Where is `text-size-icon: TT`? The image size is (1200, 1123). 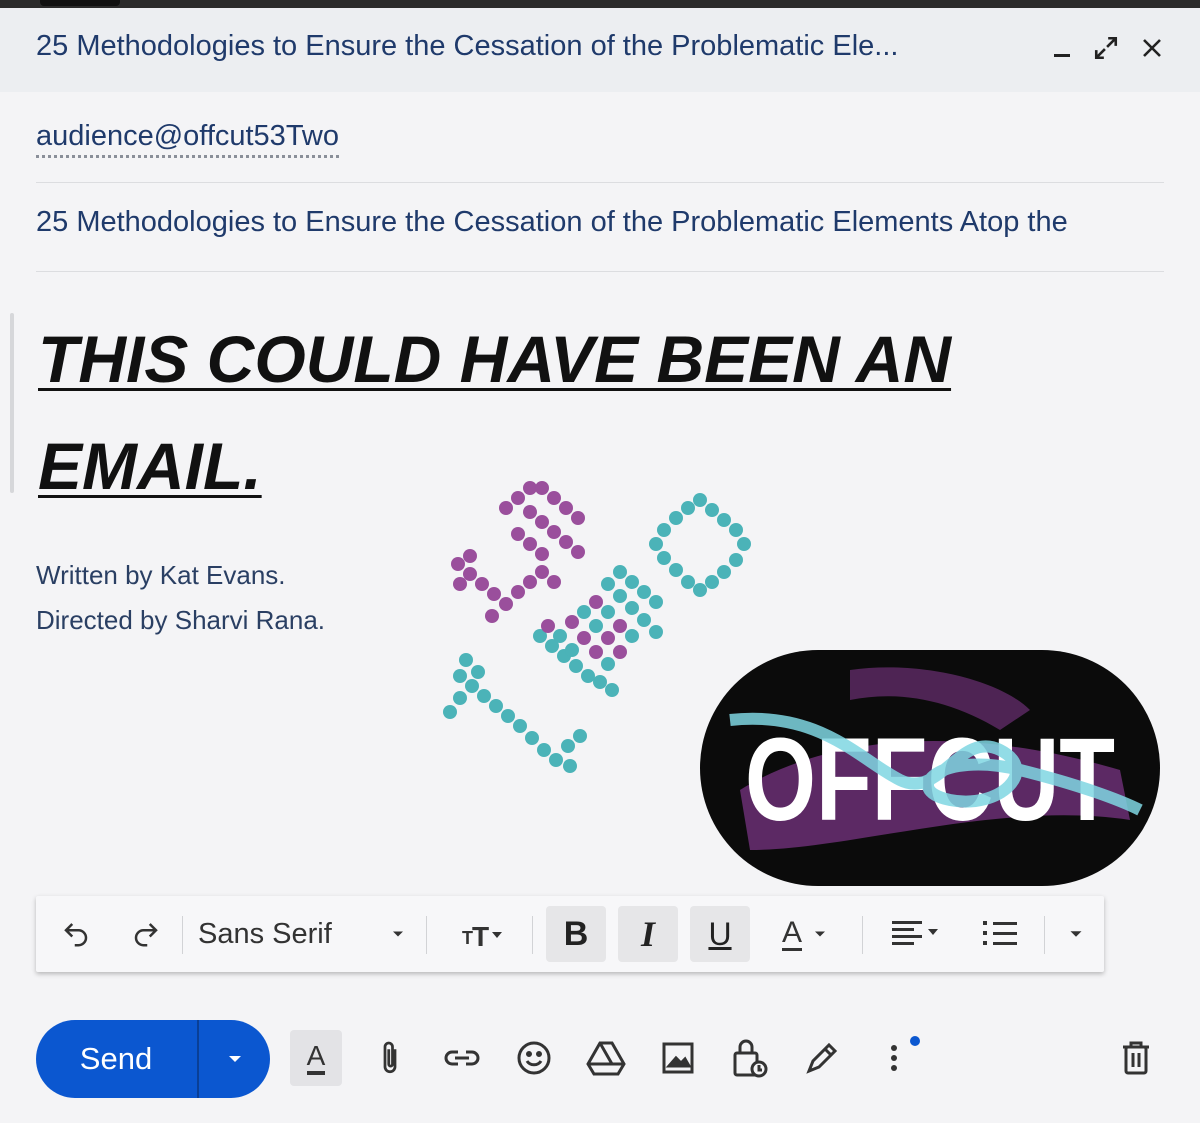 text-size-icon: TT is located at coordinates (482, 934).